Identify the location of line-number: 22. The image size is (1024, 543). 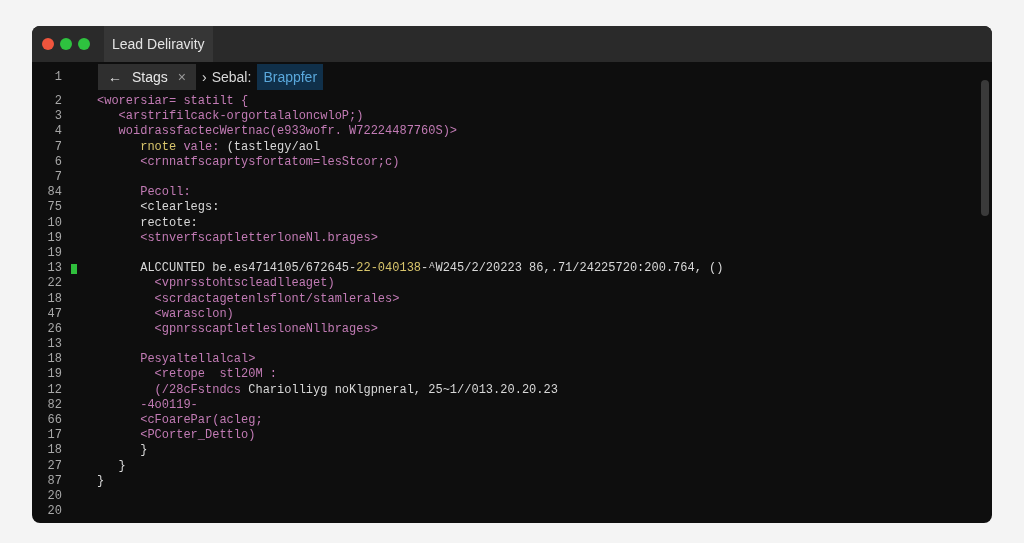
(54, 284).